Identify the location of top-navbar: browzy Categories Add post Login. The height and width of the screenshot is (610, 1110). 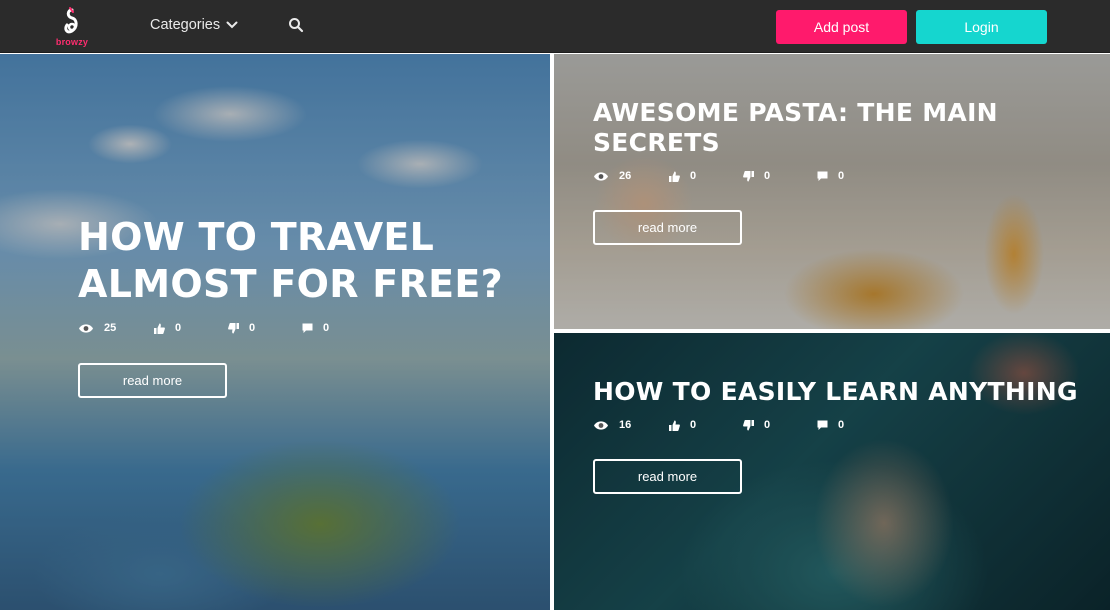
(555, 26).